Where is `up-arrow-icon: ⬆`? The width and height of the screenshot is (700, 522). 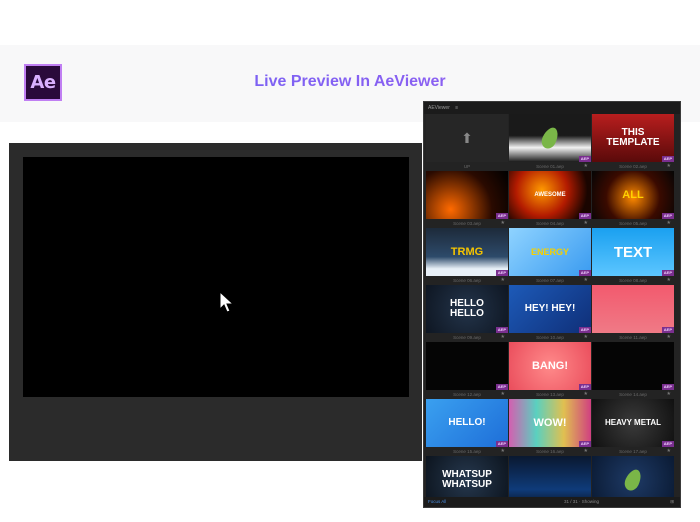 up-arrow-icon: ⬆ is located at coordinates (467, 137).